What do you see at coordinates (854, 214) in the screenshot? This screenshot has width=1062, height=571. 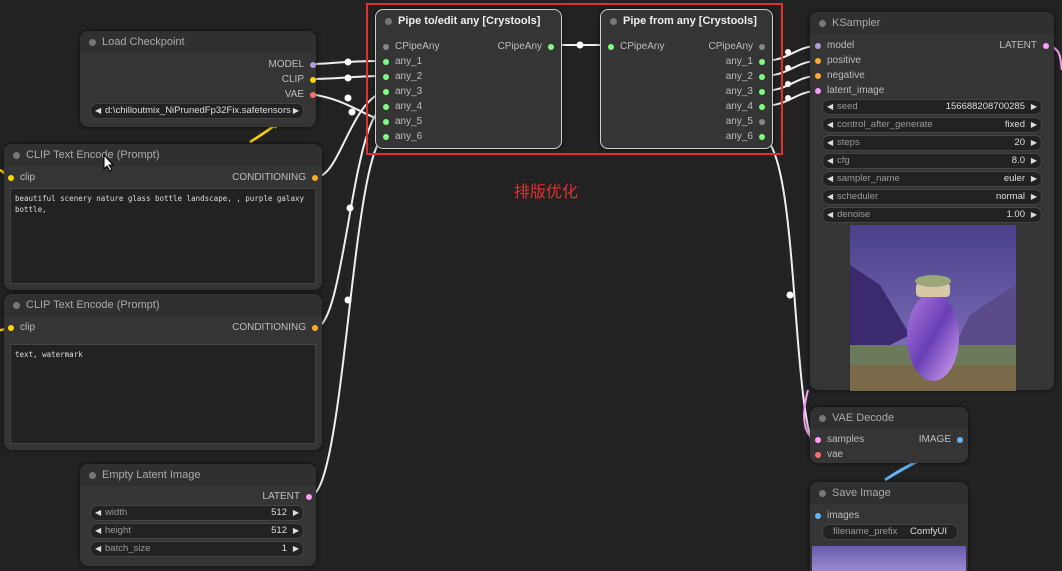 I see `widget-label: denoise` at bounding box center [854, 214].